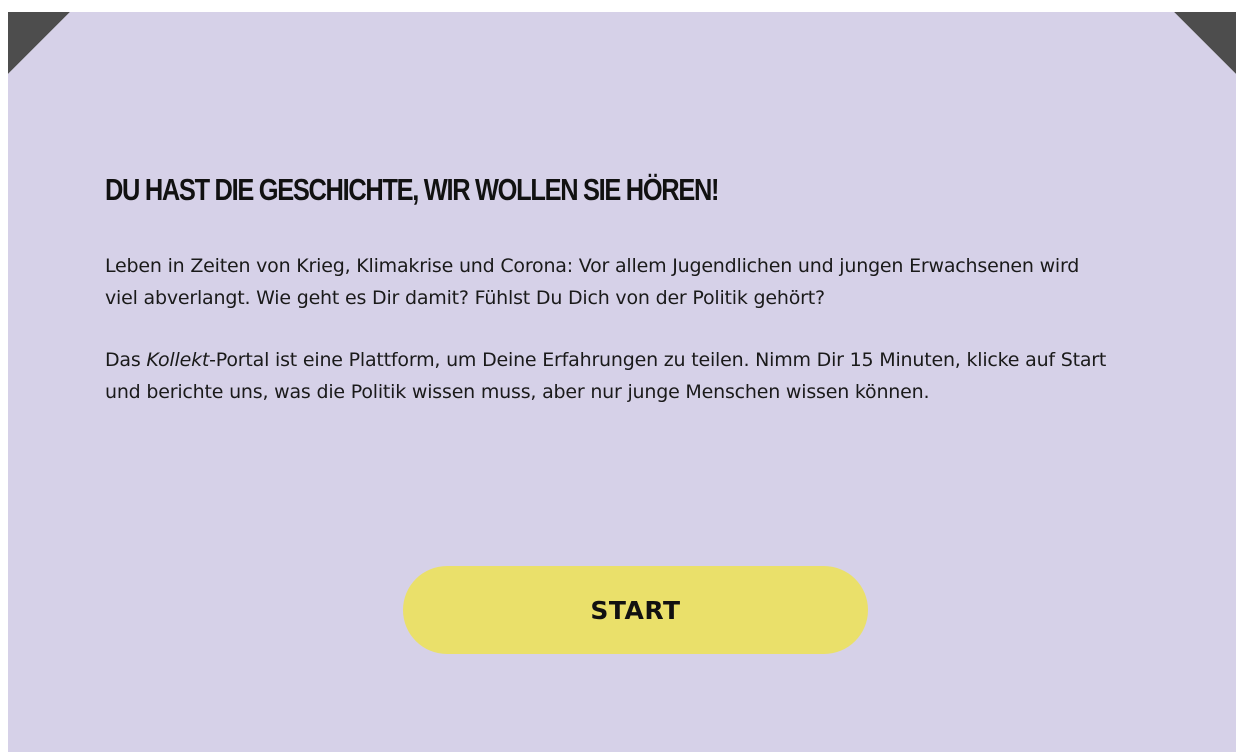 The height and width of the screenshot is (752, 1243). Describe the element at coordinates (178, 360) in the screenshot. I see `brand-name-kollekt: Kollekt` at that location.